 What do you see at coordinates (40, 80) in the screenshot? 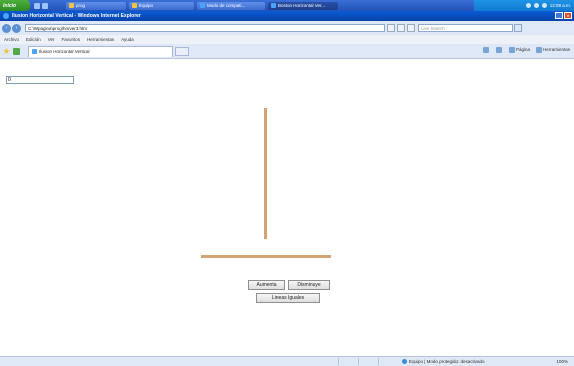
I see `line-value-input` at bounding box center [40, 80].